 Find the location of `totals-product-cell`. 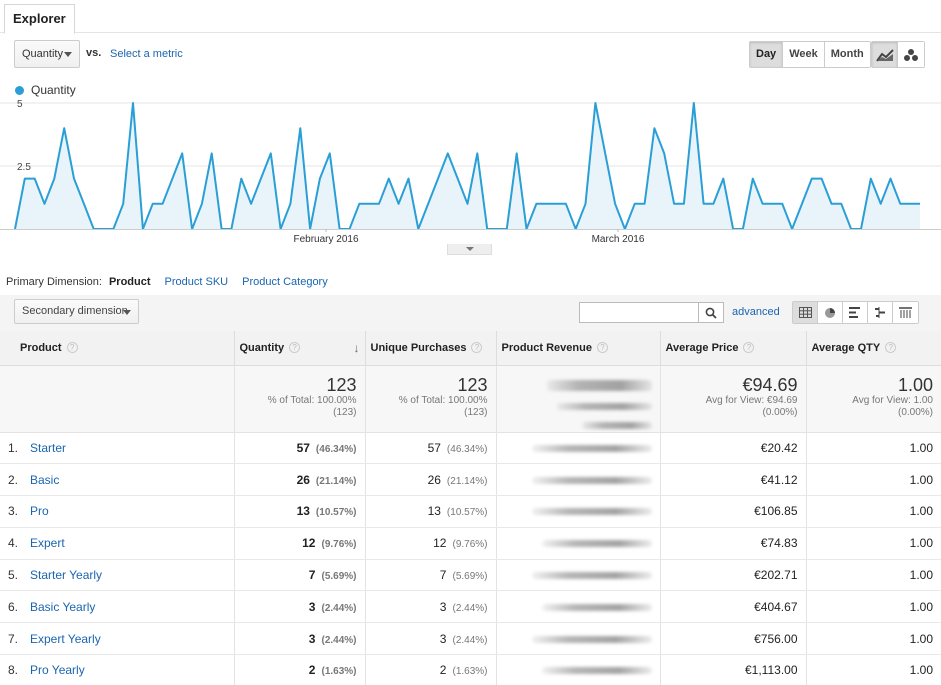

totals-product-cell is located at coordinates (117, 399).